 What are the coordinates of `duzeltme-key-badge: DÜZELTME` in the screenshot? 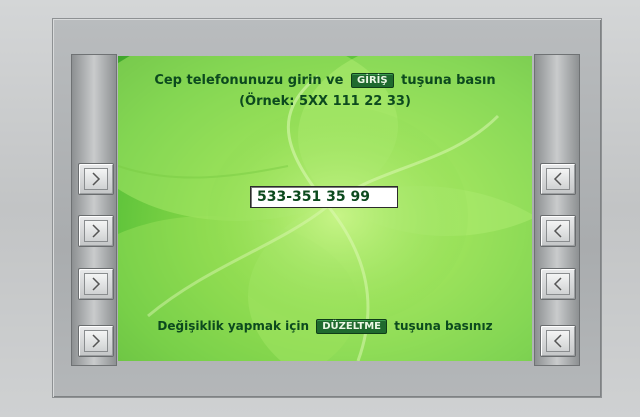 It's located at (352, 326).